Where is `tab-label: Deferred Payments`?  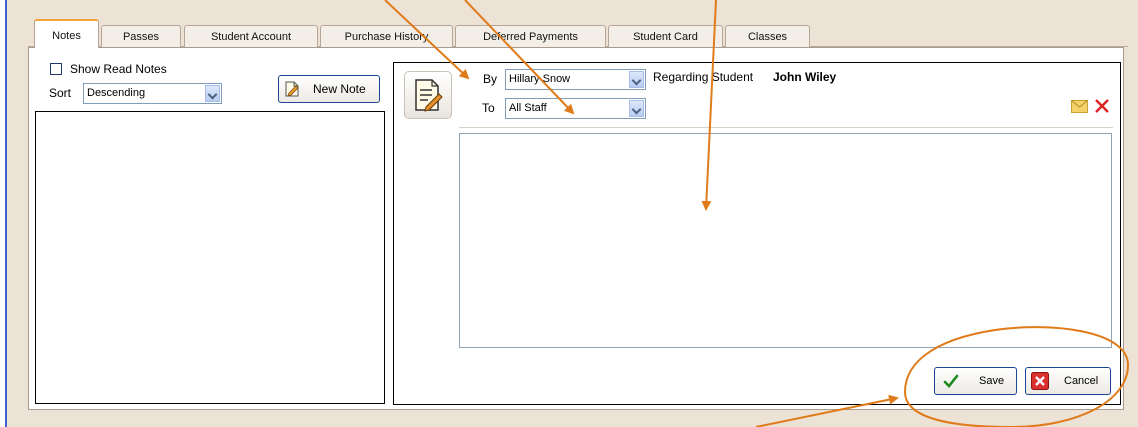
tab-label: Deferred Payments is located at coordinates (530, 37).